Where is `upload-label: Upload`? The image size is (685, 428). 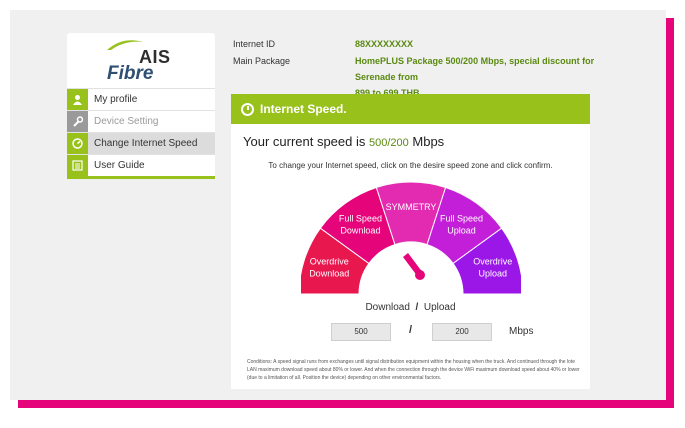
upload-label: Upload is located at coordinates (439, 307).